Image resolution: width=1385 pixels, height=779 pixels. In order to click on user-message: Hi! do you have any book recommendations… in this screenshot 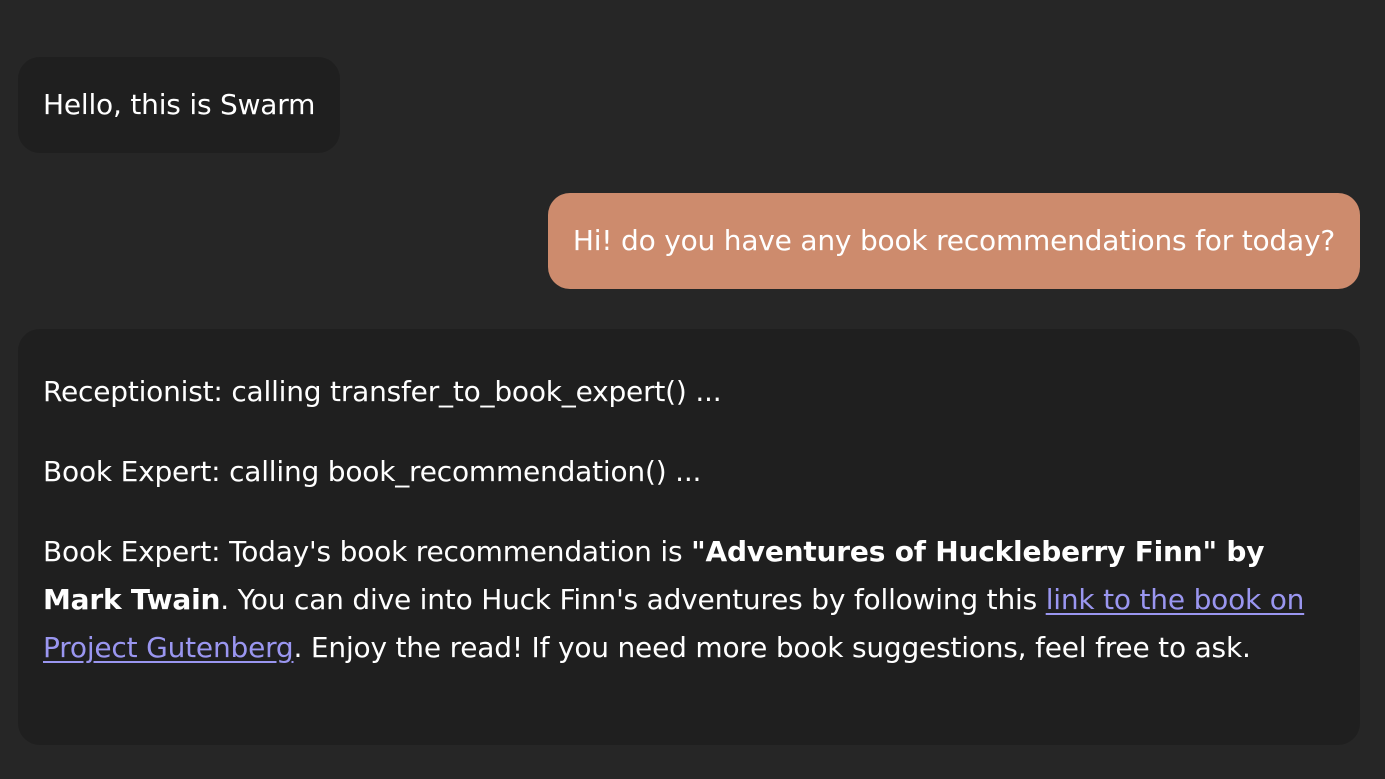, I will do `click(953, 241)`.